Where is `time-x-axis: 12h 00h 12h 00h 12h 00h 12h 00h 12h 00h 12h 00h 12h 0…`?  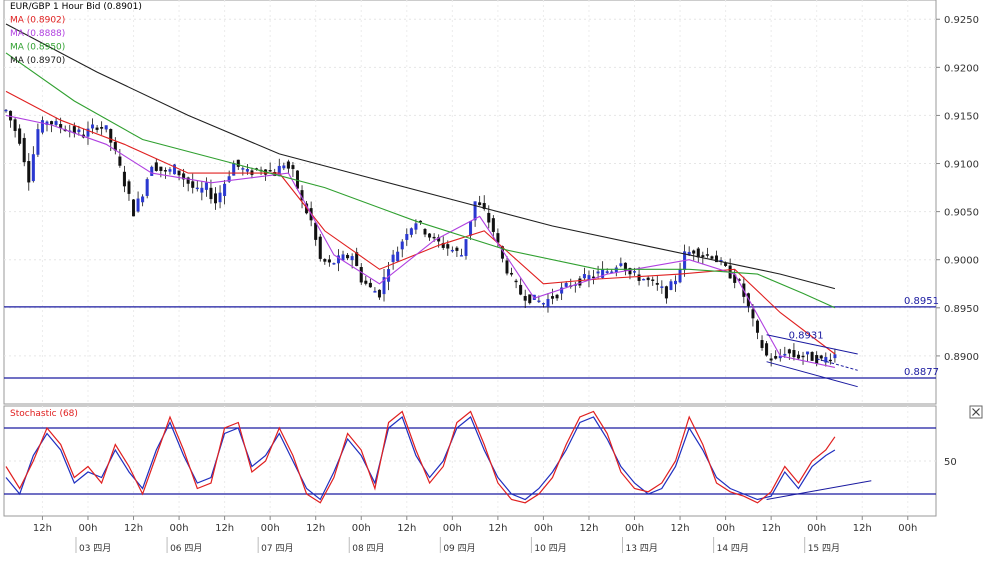 time-x-axis: 12h 00h 12h 00h 12h 00h 12h 00h 12h 00h 12h 00h 12h 0… is located at coordinates (475, 535).